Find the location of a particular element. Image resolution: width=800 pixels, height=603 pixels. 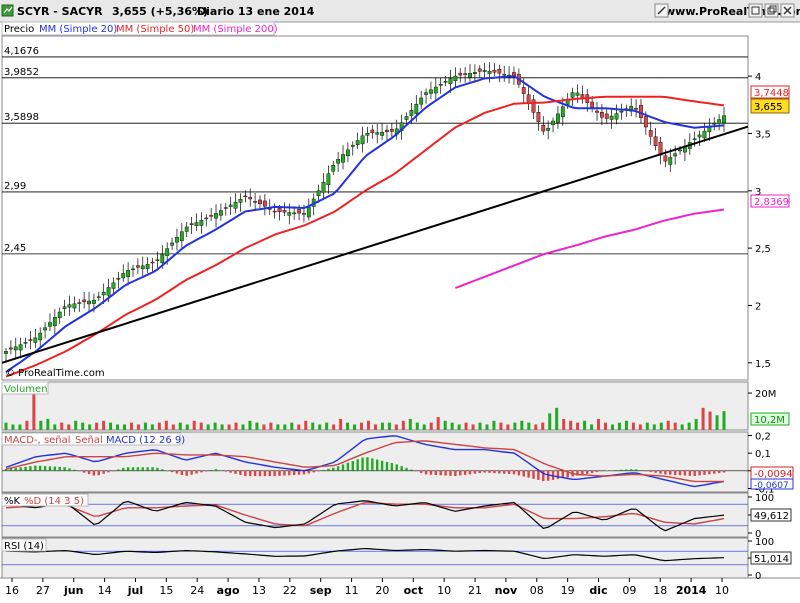

edit-pencil-icon is located at coordinates (661, 10).